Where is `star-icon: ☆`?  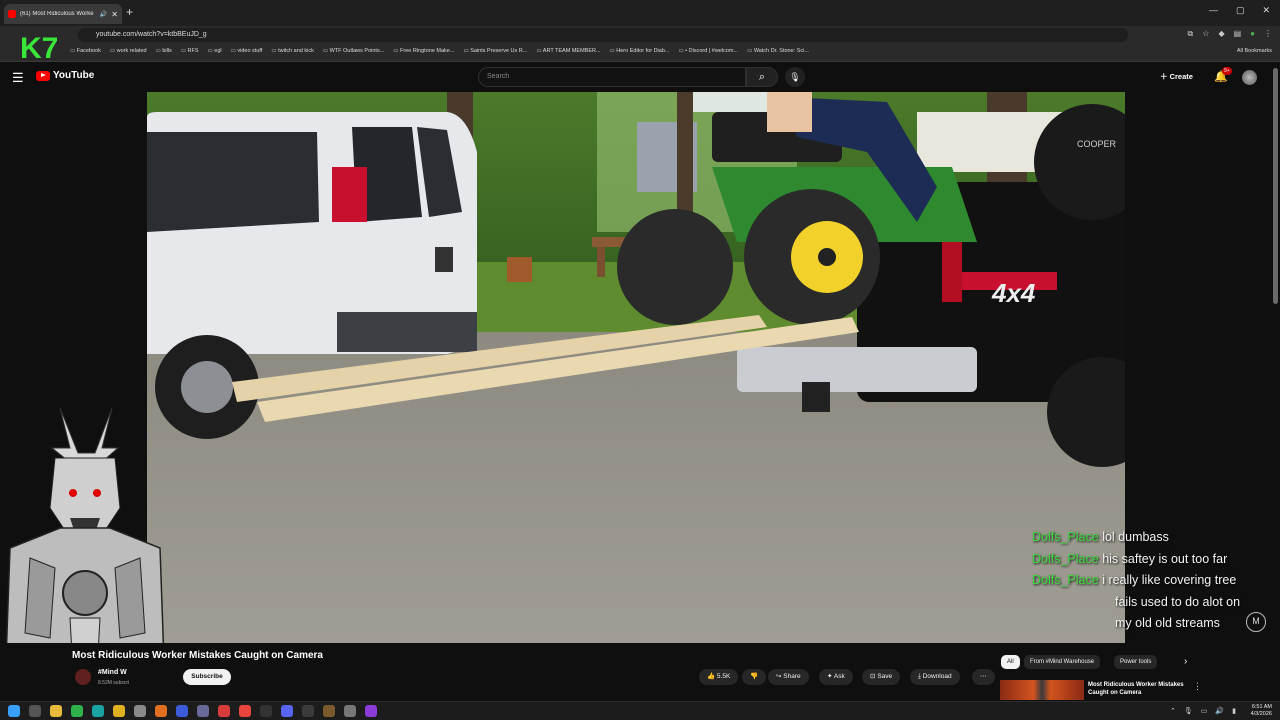 star-icon: ☆ is located at coordinates (1205, 34).